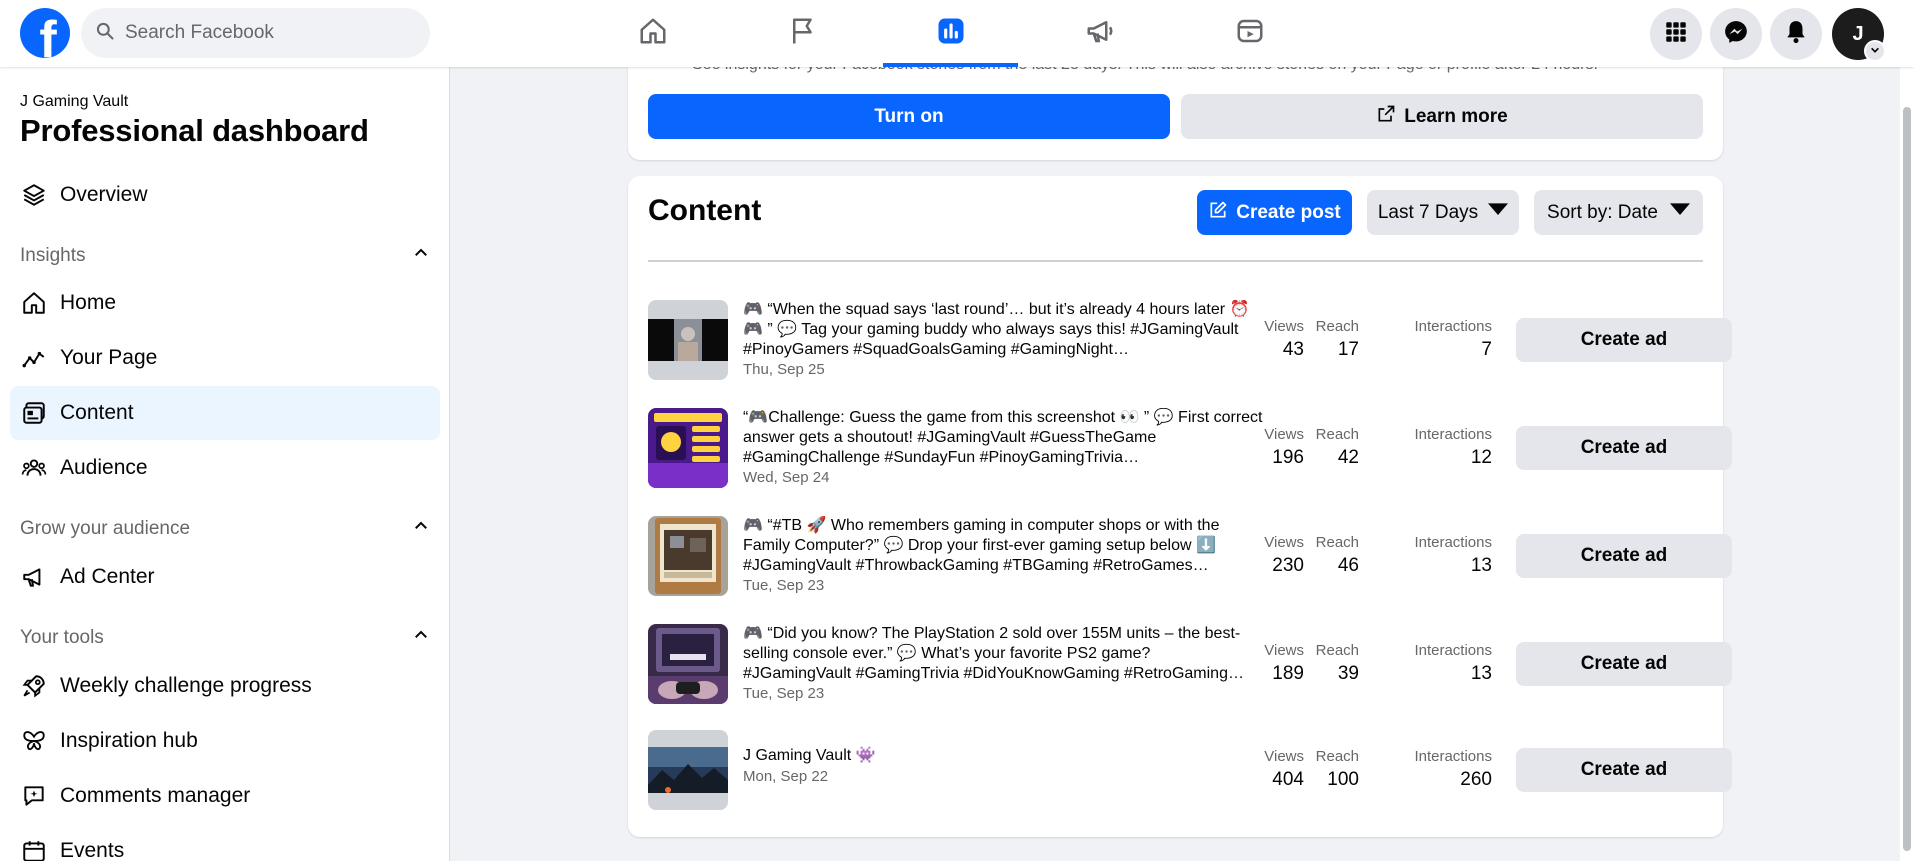  What do you see at coordinates (34, 796) in the screenshot?
I see `comment-icon` at bounding box center [34, 796].